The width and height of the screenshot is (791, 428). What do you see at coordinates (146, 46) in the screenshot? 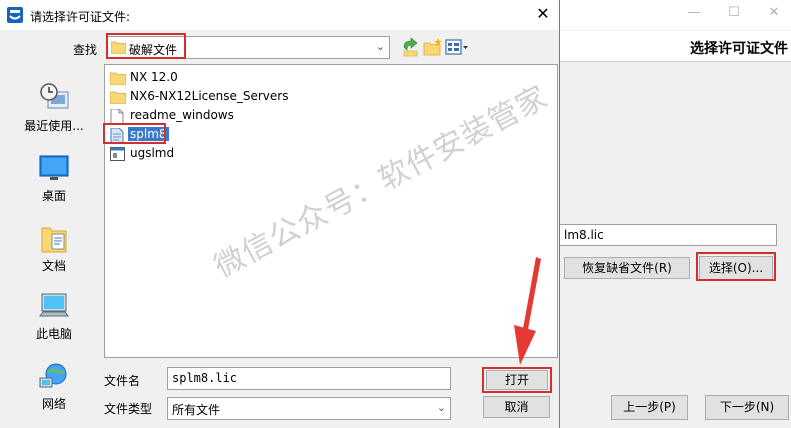
I see `look-in-highlight` at bounding box center [146, 46].